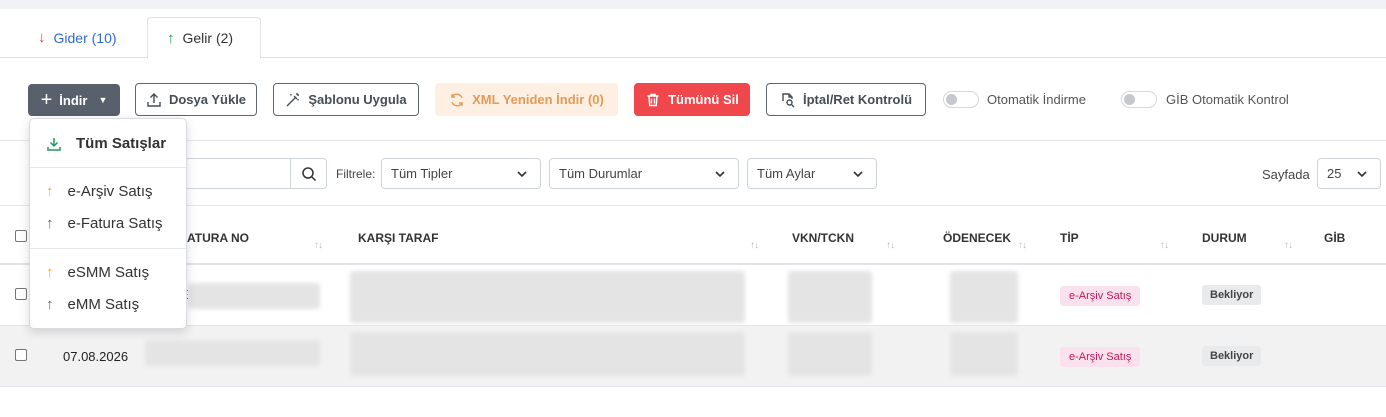 The width and height of the screenshot is (1386, 417). I want to click on th-vkn: VKN/TCKN, so click(823, 238).